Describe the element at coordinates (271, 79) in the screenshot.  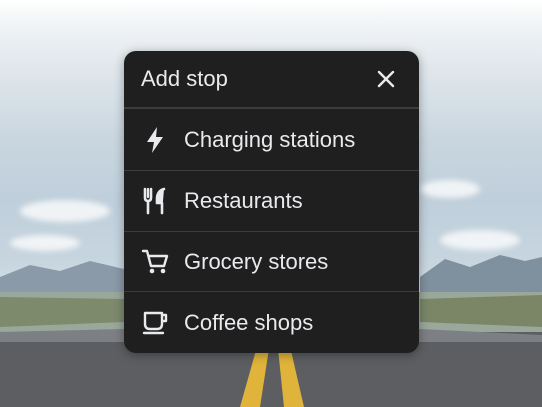
I see `dialog-header: Add stop` at that location.